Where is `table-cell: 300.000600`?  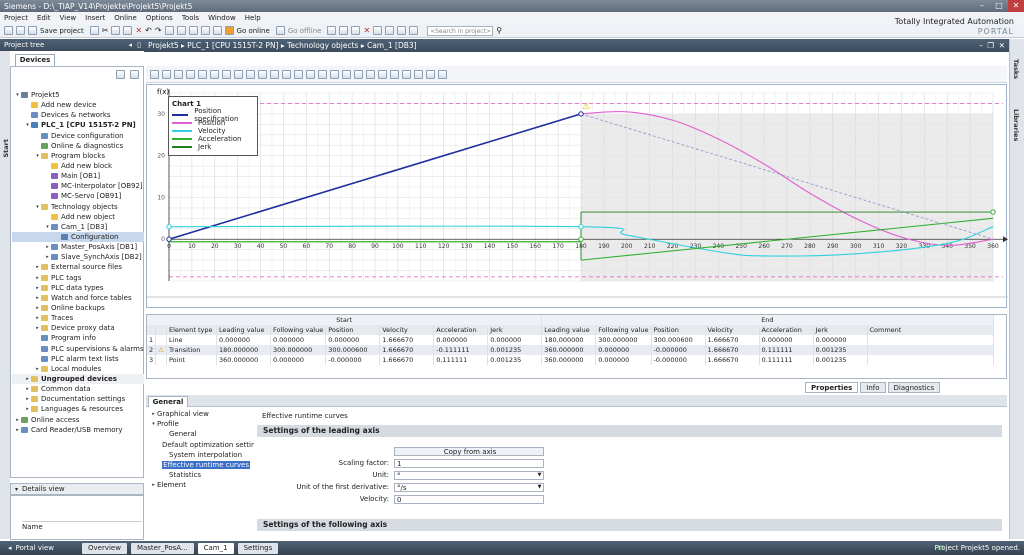 table-cell: 300.000600 is located at coordinates (678, 340).